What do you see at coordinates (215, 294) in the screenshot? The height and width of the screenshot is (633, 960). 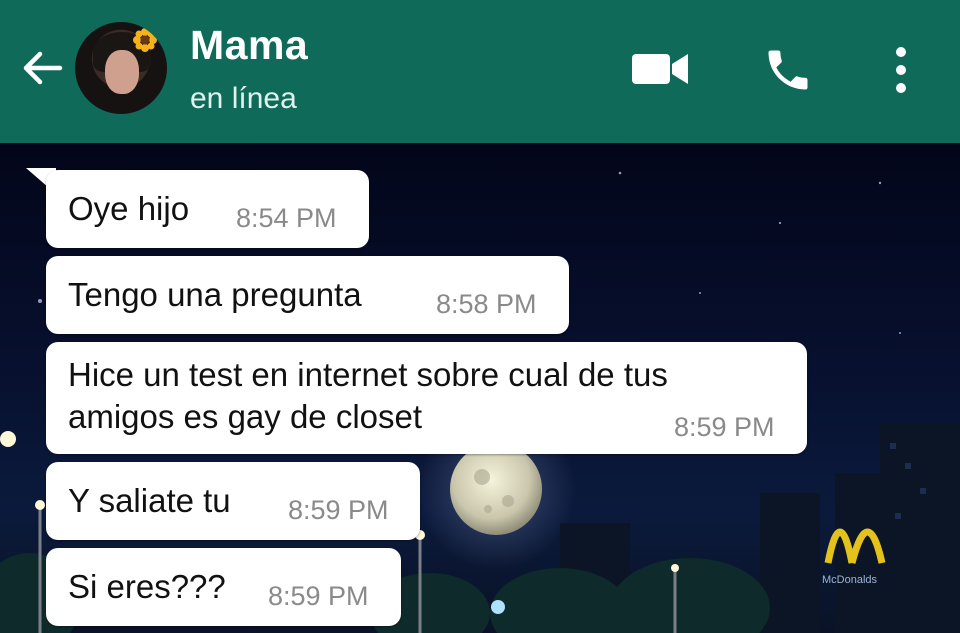 I see `message-text: Tengo una pregunta` at bounding box center [215, 294].